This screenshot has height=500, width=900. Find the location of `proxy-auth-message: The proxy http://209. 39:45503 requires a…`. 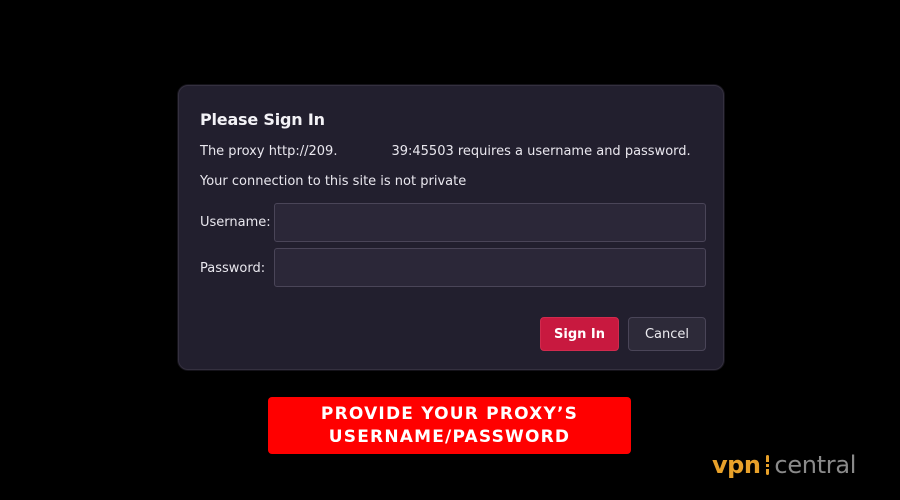

proxy-auth-message: The proxy http://209. 39:45503 requires a… is located at coordinates (445, 151).